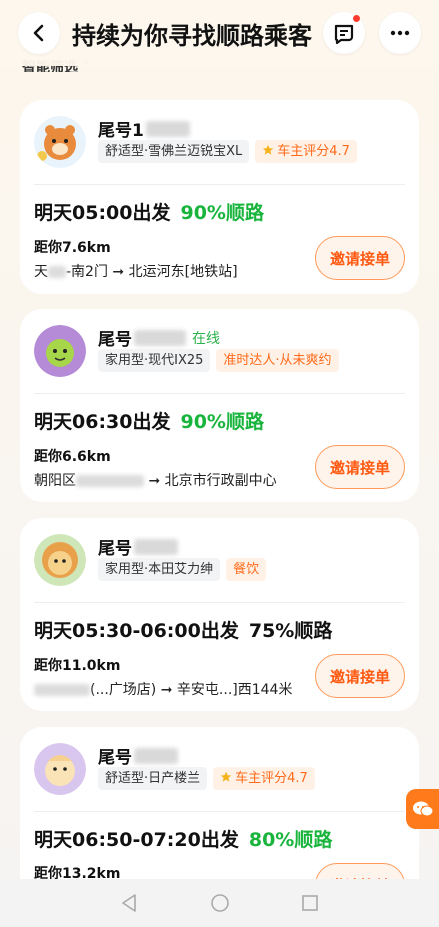  I want to click on message-button, so click(344, 33).